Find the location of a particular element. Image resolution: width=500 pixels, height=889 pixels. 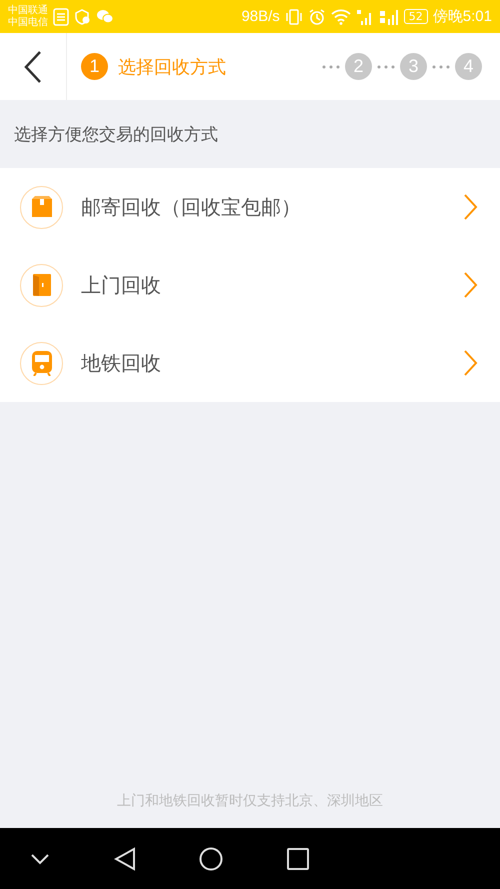

method-item: 邮寄回收（回收宝包邮） is located at coordinates (250, 207).